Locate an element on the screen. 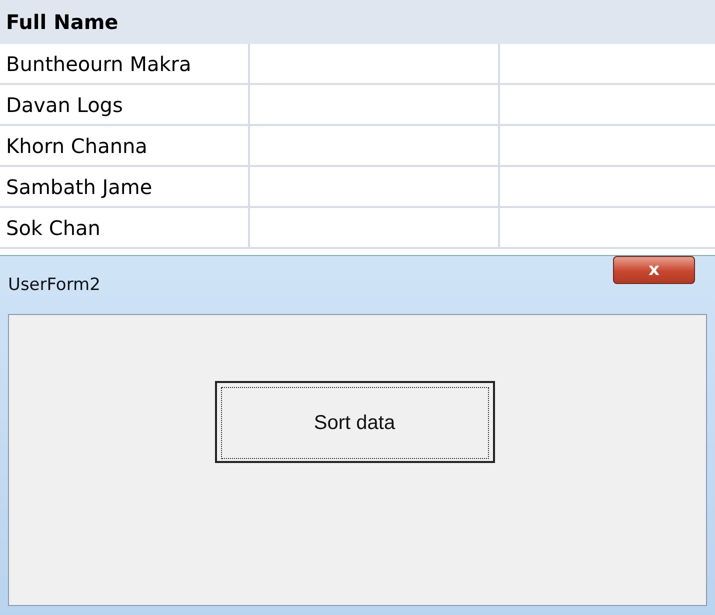  table-cell: Buntheourn Makra is located at coordinates (125, 64).